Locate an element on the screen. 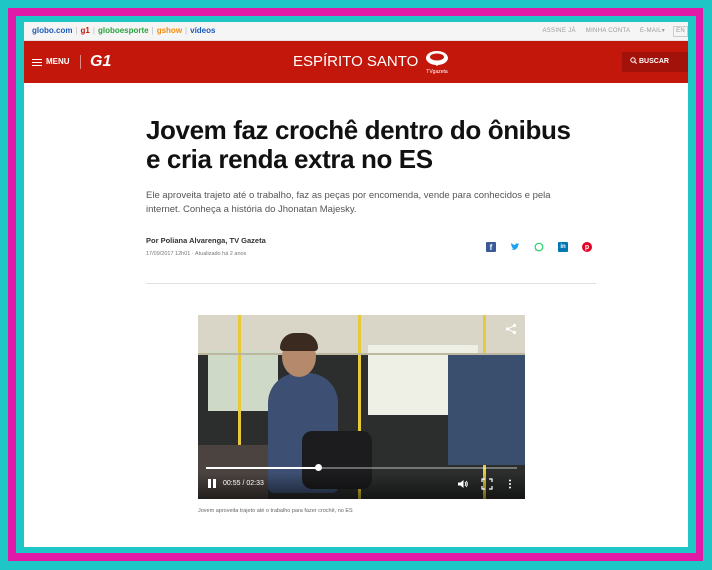 The width and height of the screenshot is (712, 570). share-bar: f in p is located at coordinates (542, 247).